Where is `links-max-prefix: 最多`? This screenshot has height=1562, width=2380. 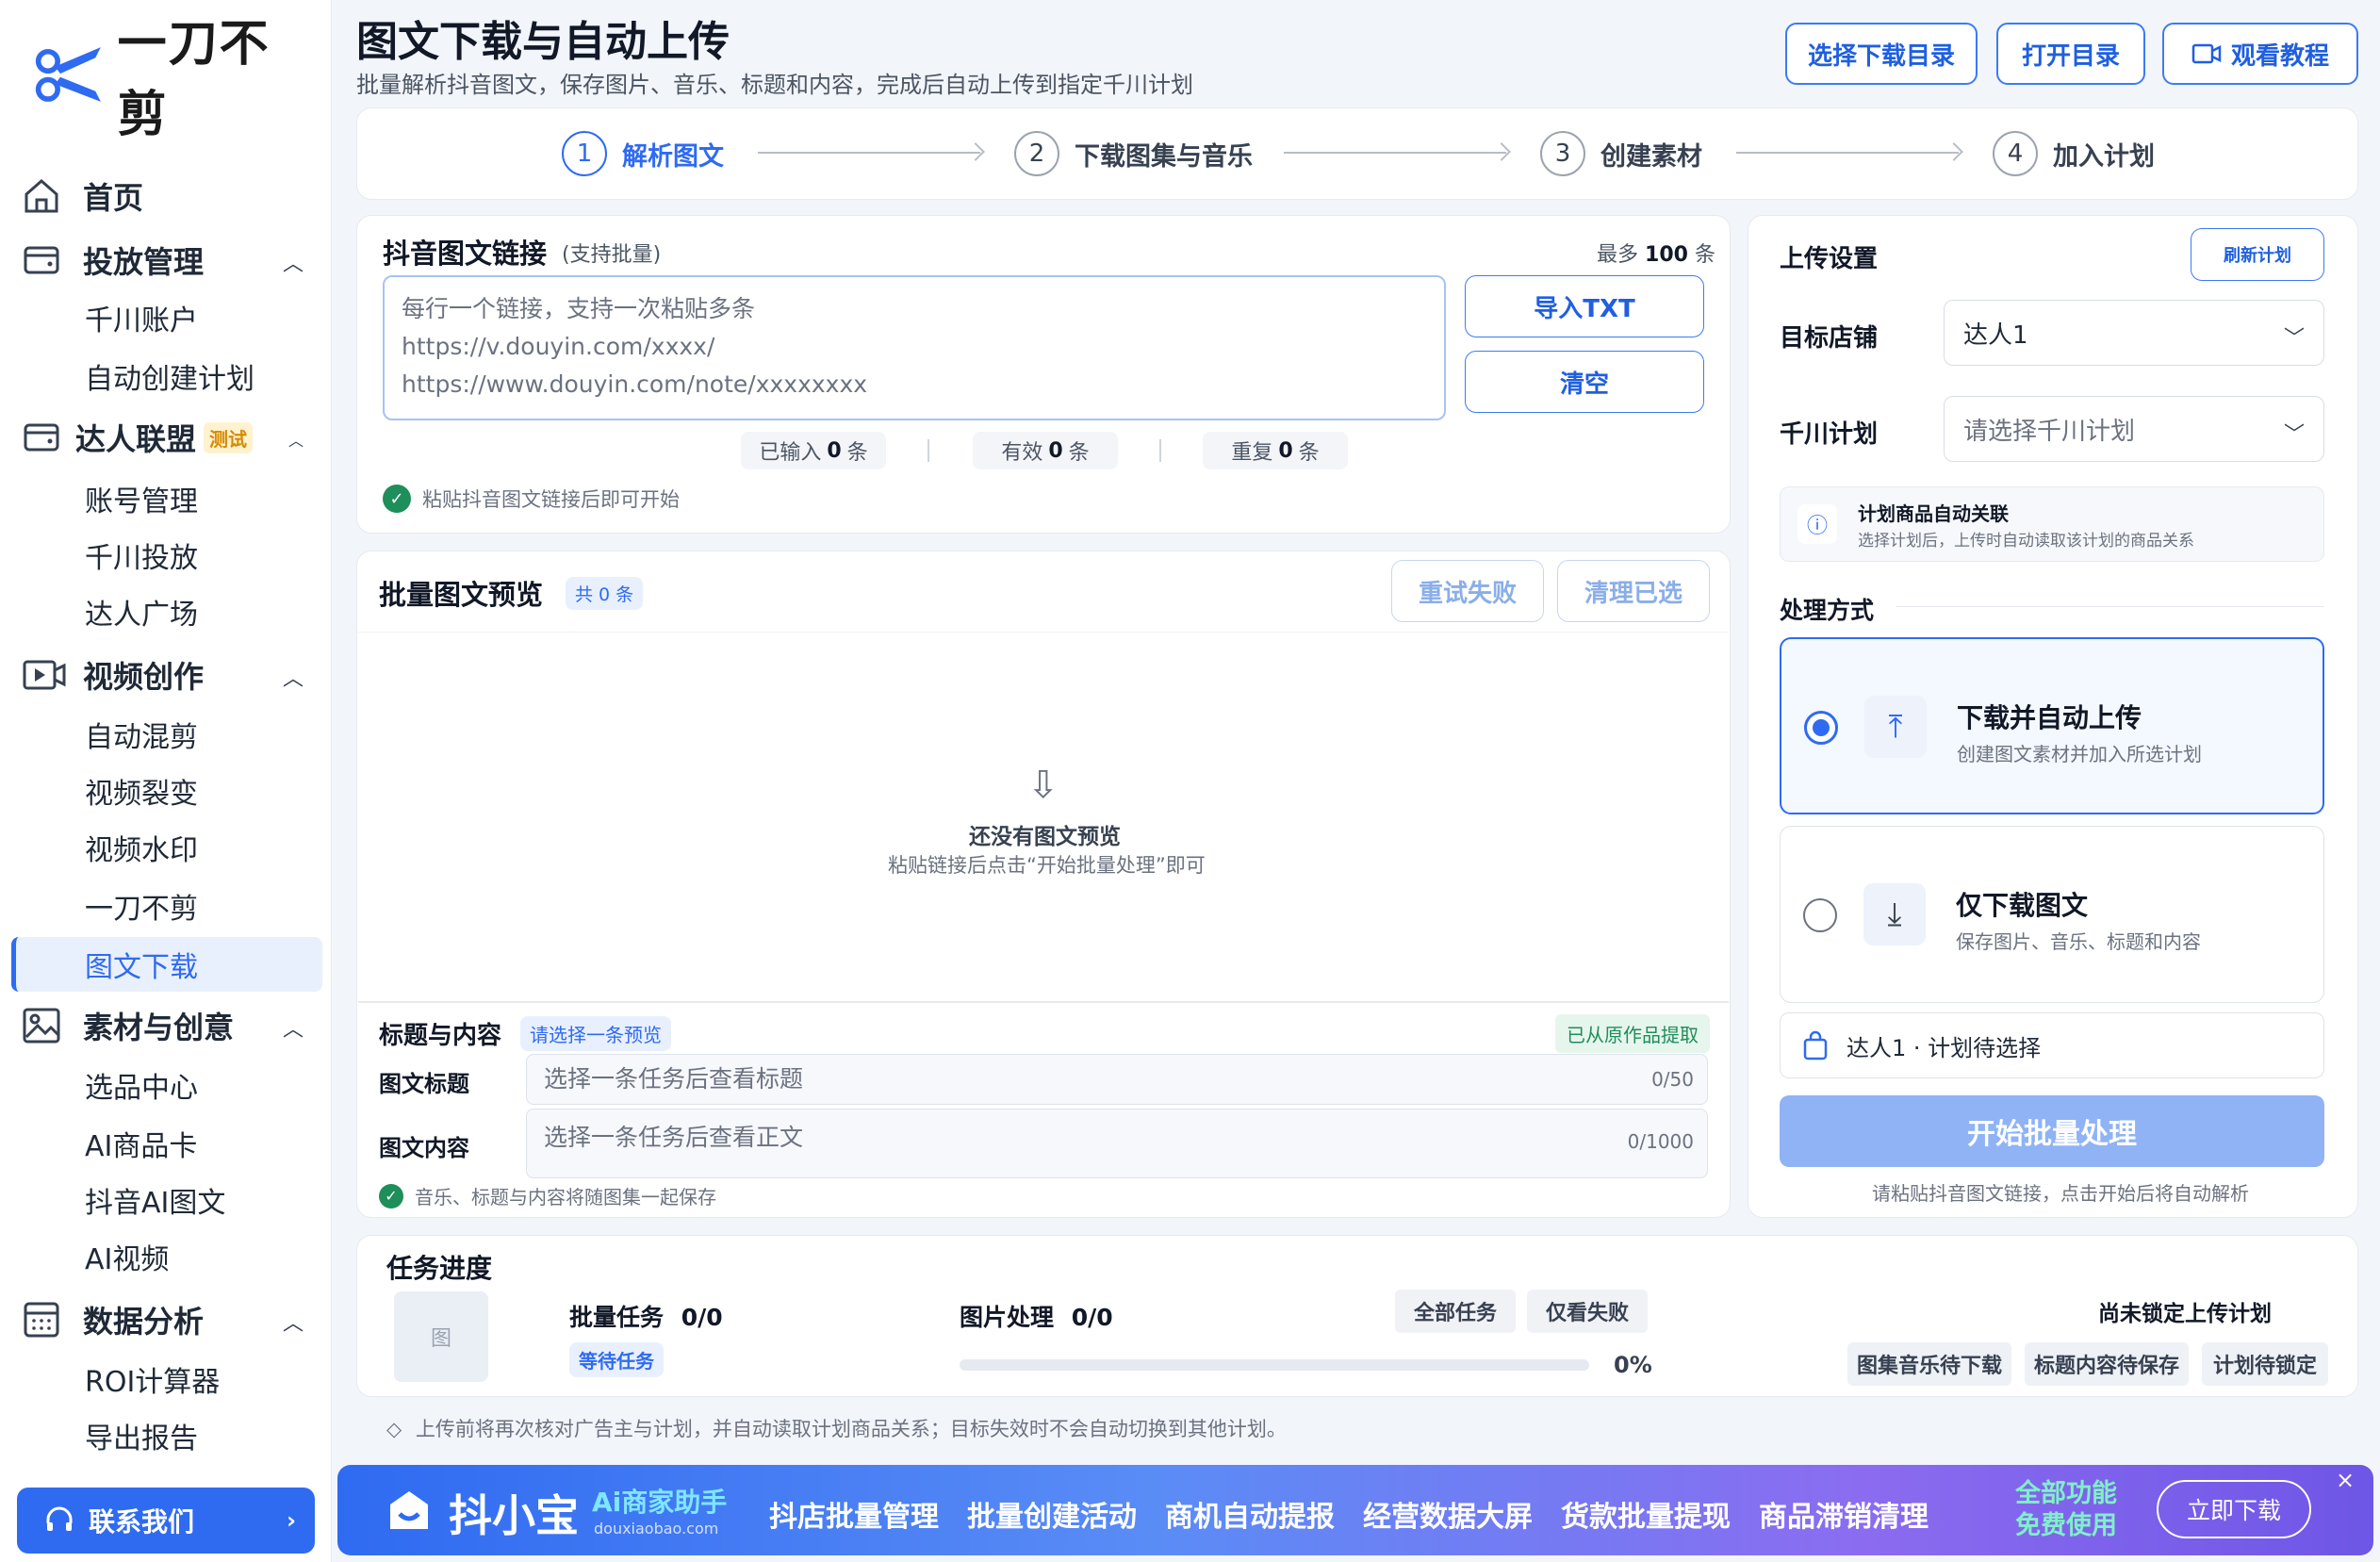
links-max-prefix: 最多 is located at coordinates (1618, 255).